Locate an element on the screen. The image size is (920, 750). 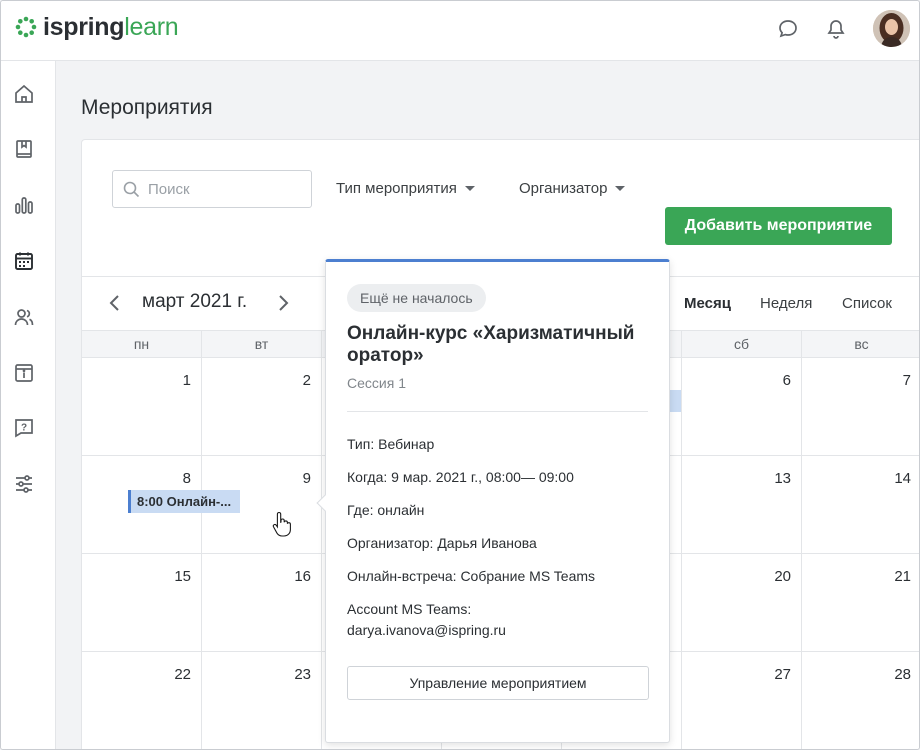
event-organizer: Организатор: Дарья Иванова is located at coordinates (442, 543).